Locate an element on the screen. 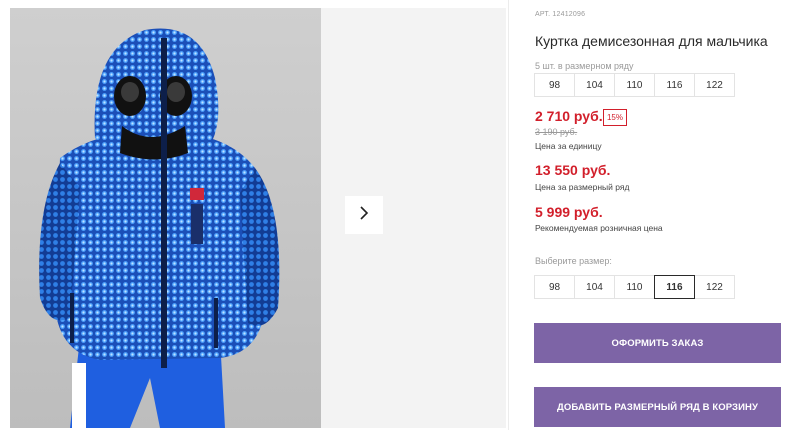 The height and width of the screenshot is (430, 800). size-option-98: 98 is located at coordinates (554, 287).